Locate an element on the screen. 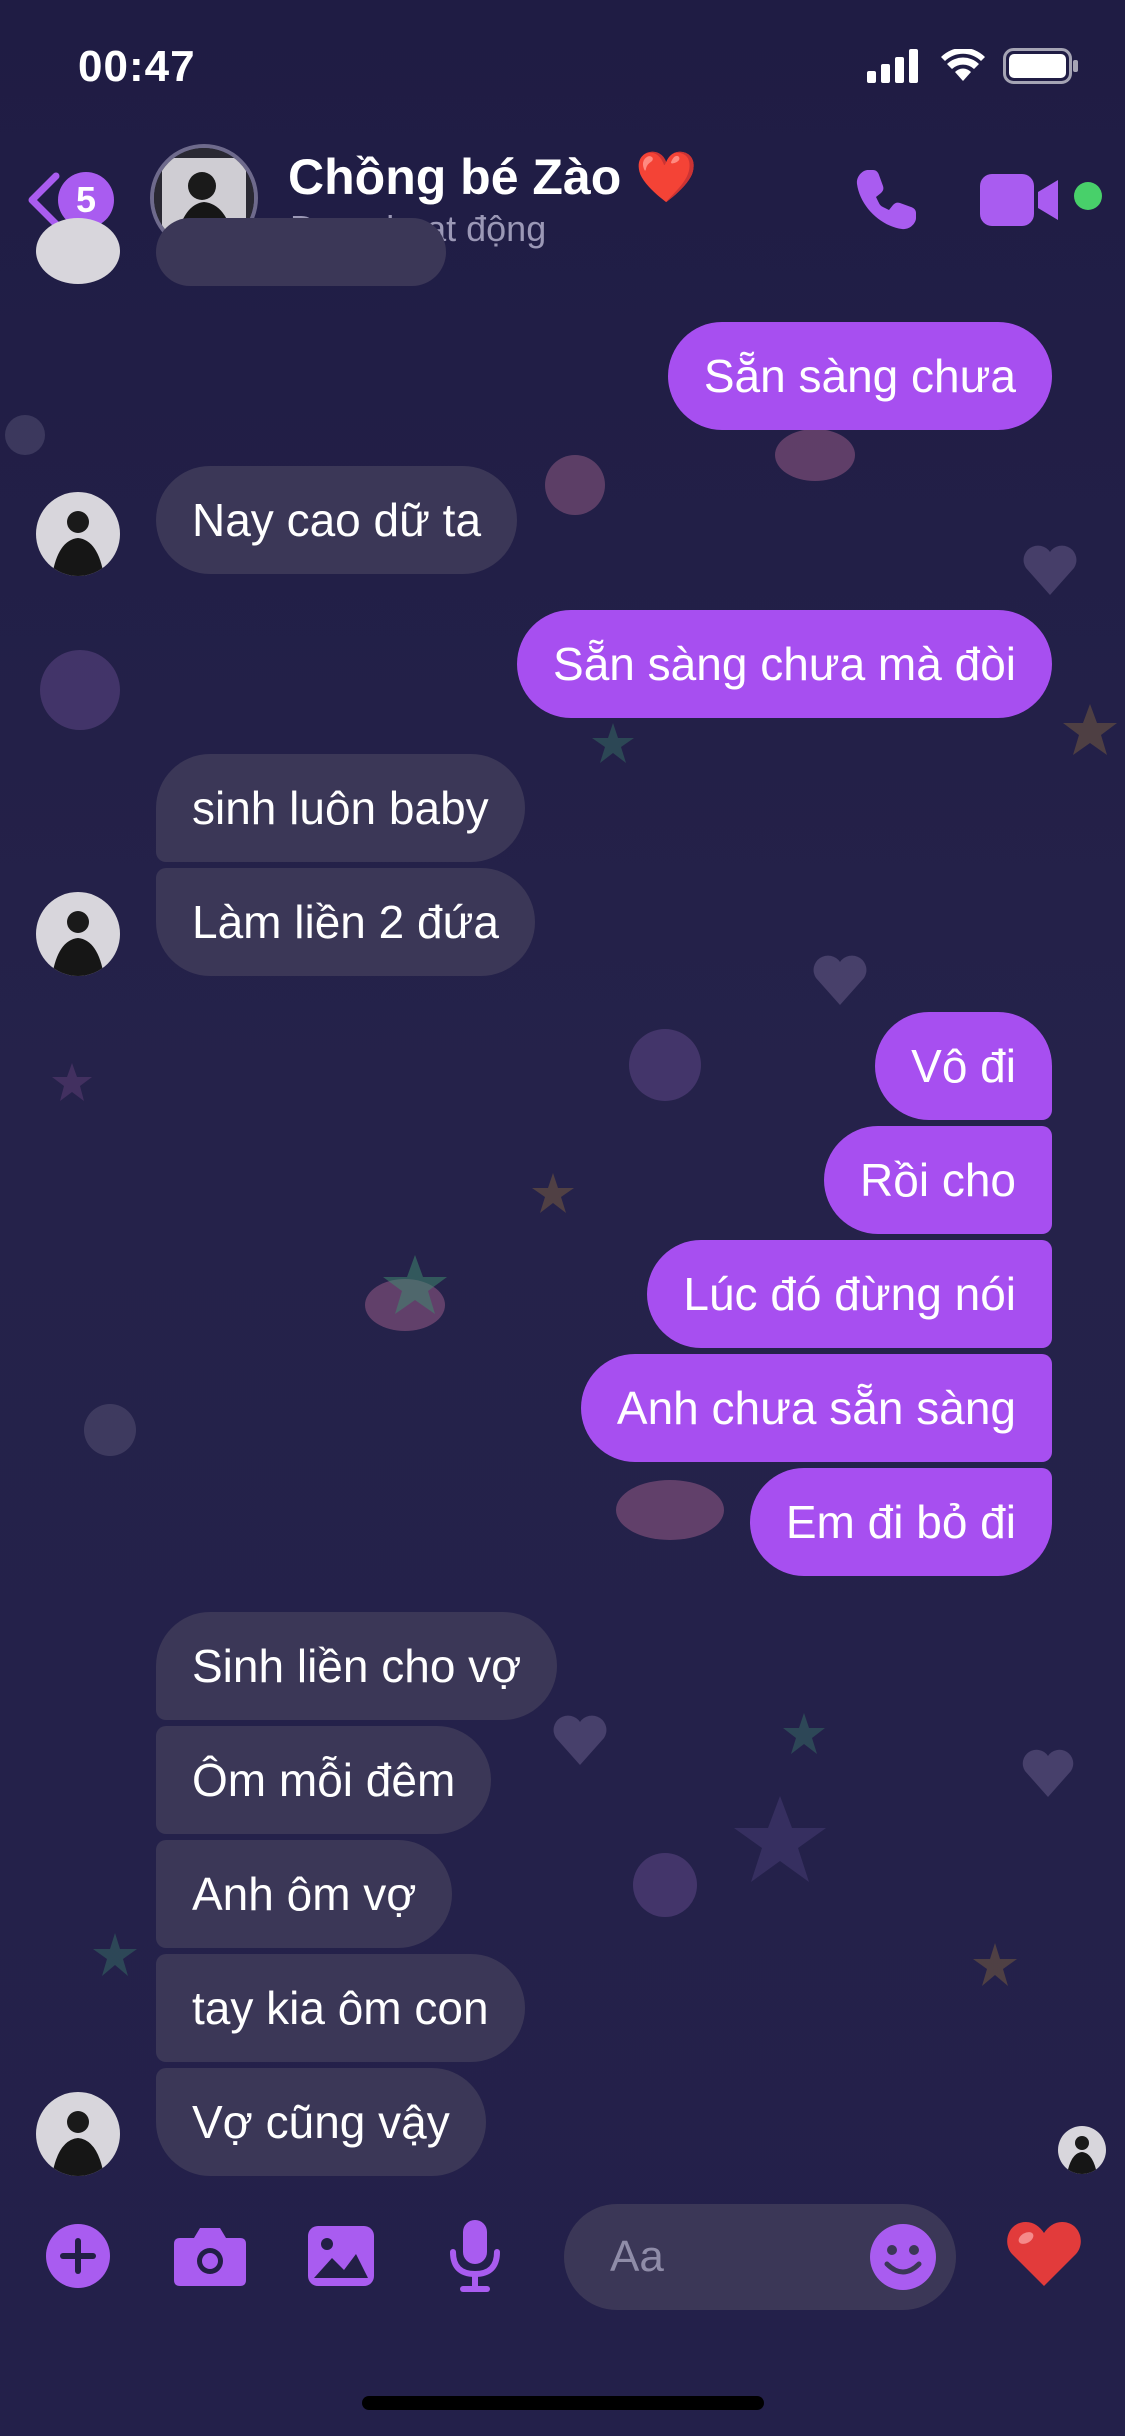  gallery-button is located at coordinates (341, 2258).